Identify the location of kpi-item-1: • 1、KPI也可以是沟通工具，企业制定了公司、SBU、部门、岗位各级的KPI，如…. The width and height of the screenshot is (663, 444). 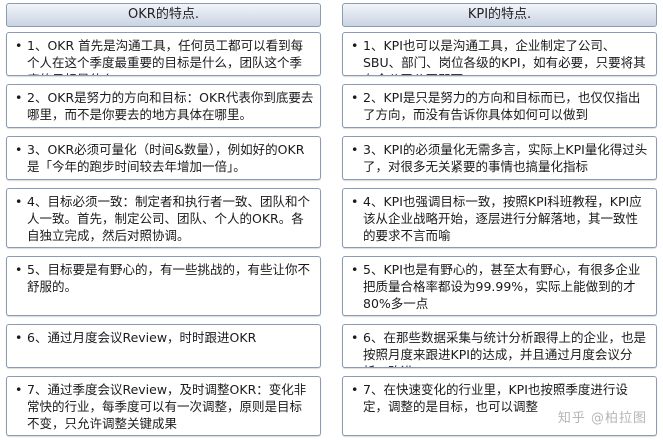
(499, 54).